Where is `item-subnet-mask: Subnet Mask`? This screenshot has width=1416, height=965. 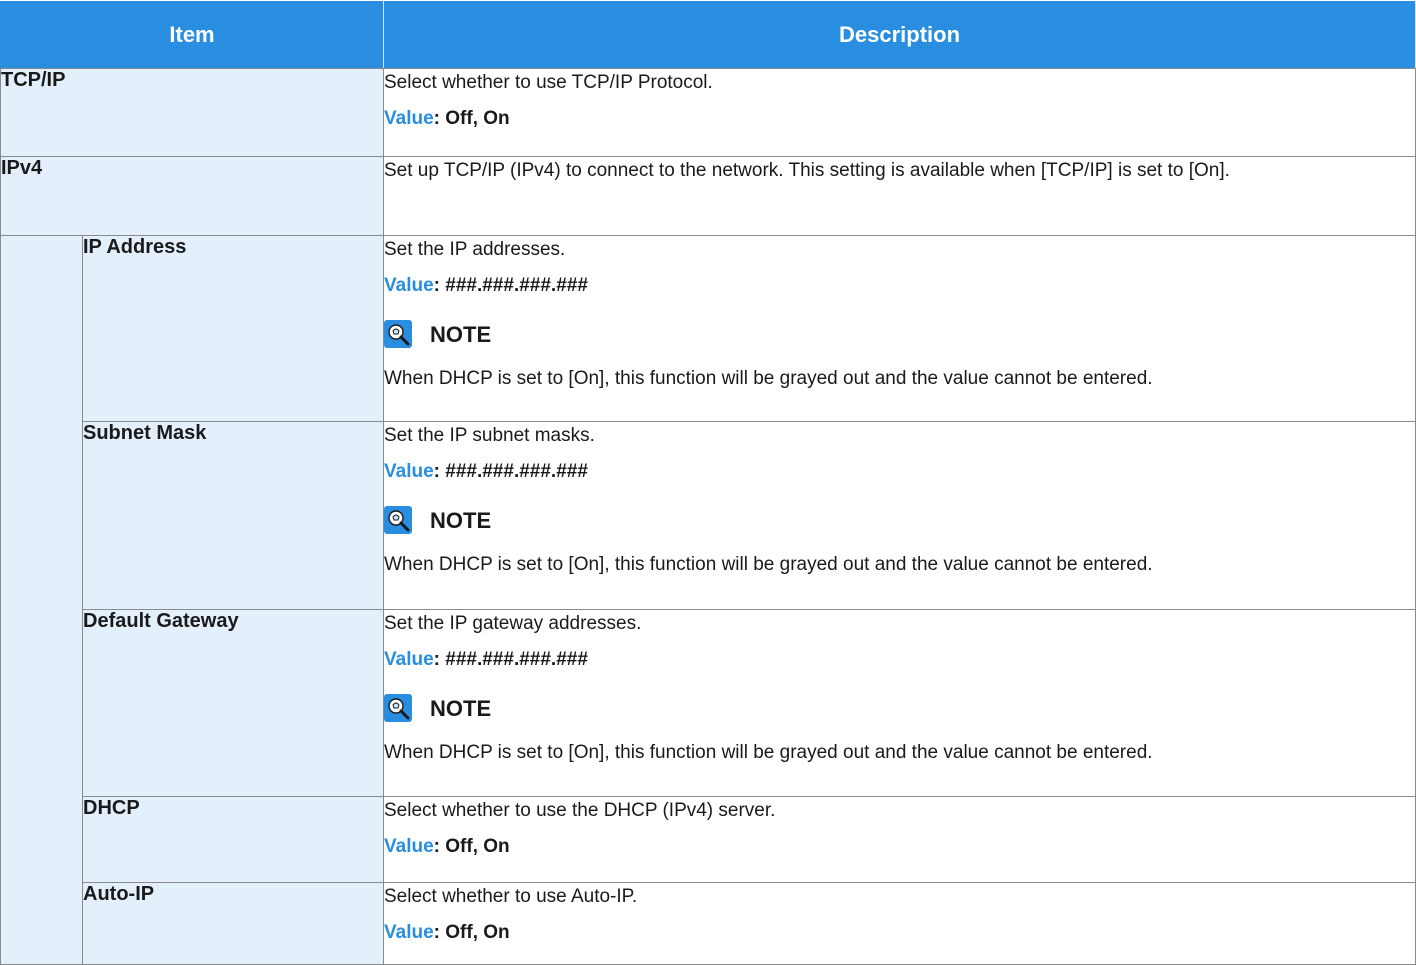 item-subnet-mask: Subnet Mask is located at coordinates (233, 515).